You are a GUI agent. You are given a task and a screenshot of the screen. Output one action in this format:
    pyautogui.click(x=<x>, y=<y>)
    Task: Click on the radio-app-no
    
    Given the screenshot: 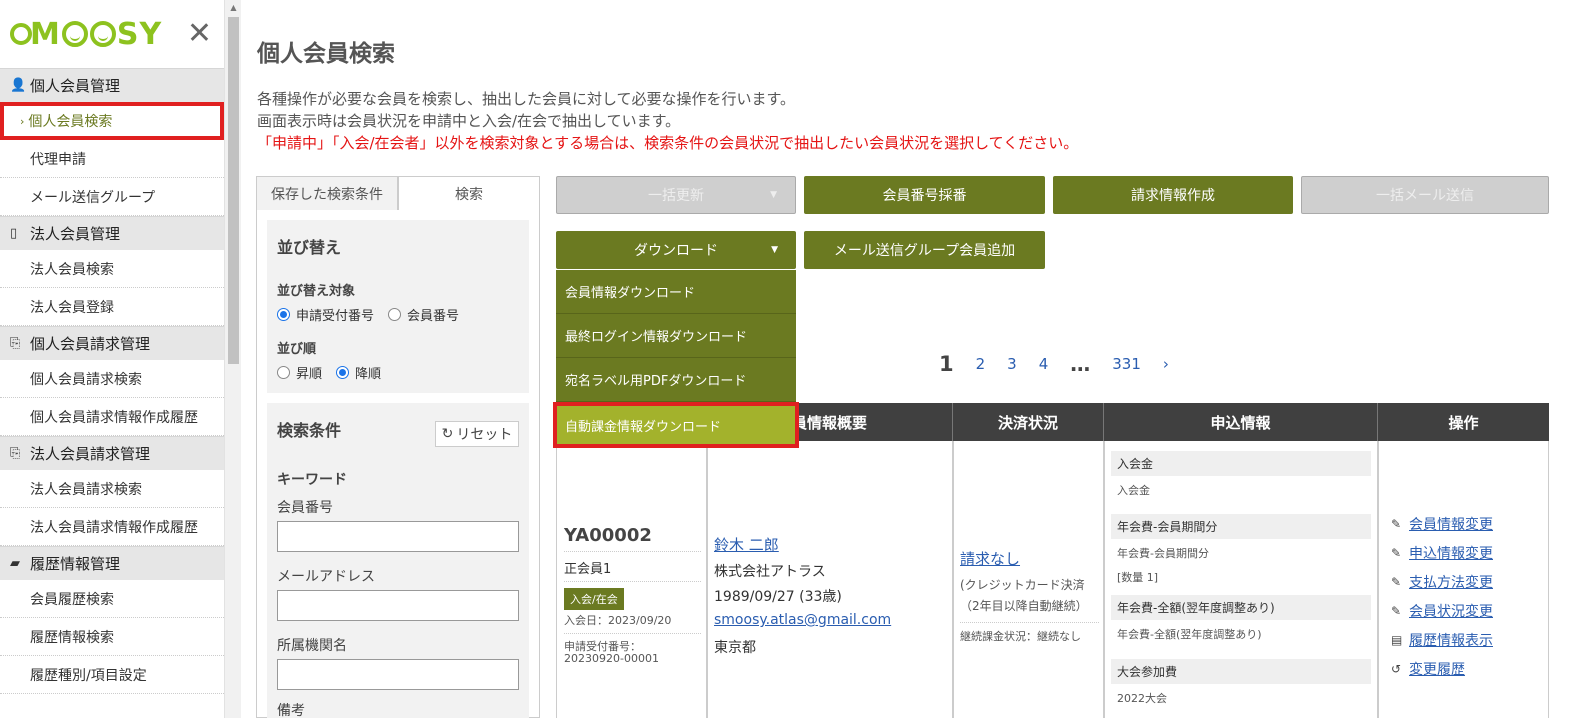 What is the action you would take?
    pyautogui.click(x=283, y=314)
    